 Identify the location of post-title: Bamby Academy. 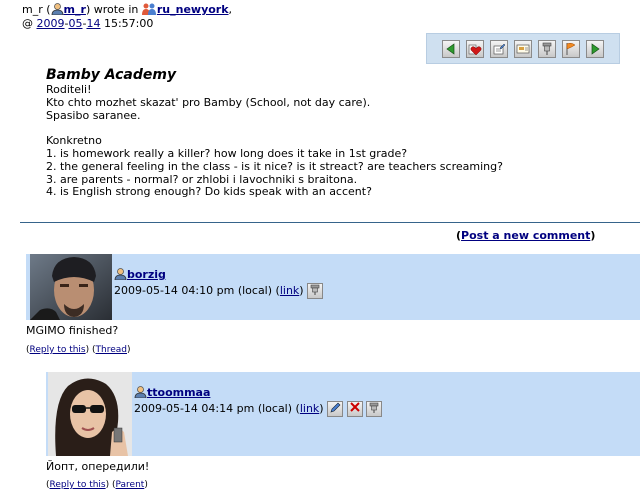
(111, 75).